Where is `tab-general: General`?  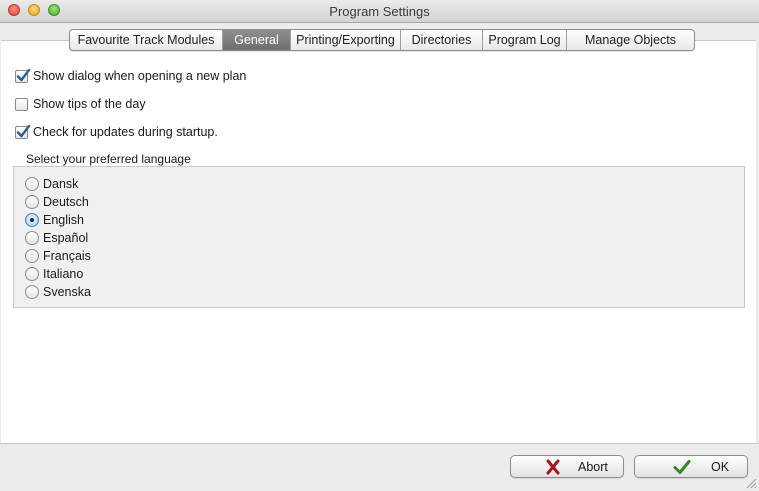
tab-general: General is located at coordinates (257, 40).